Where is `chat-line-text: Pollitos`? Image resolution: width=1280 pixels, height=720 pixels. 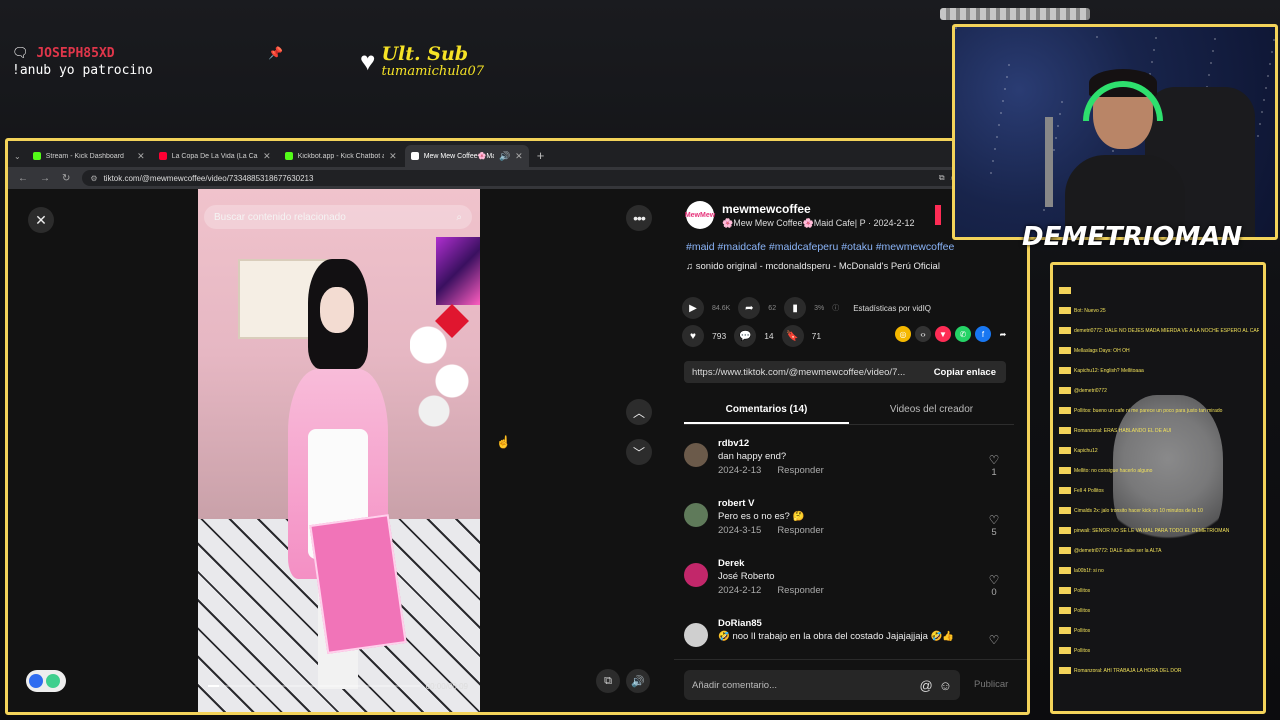 chat-line-text: Pollitos is located at coordinates (1082, 650).